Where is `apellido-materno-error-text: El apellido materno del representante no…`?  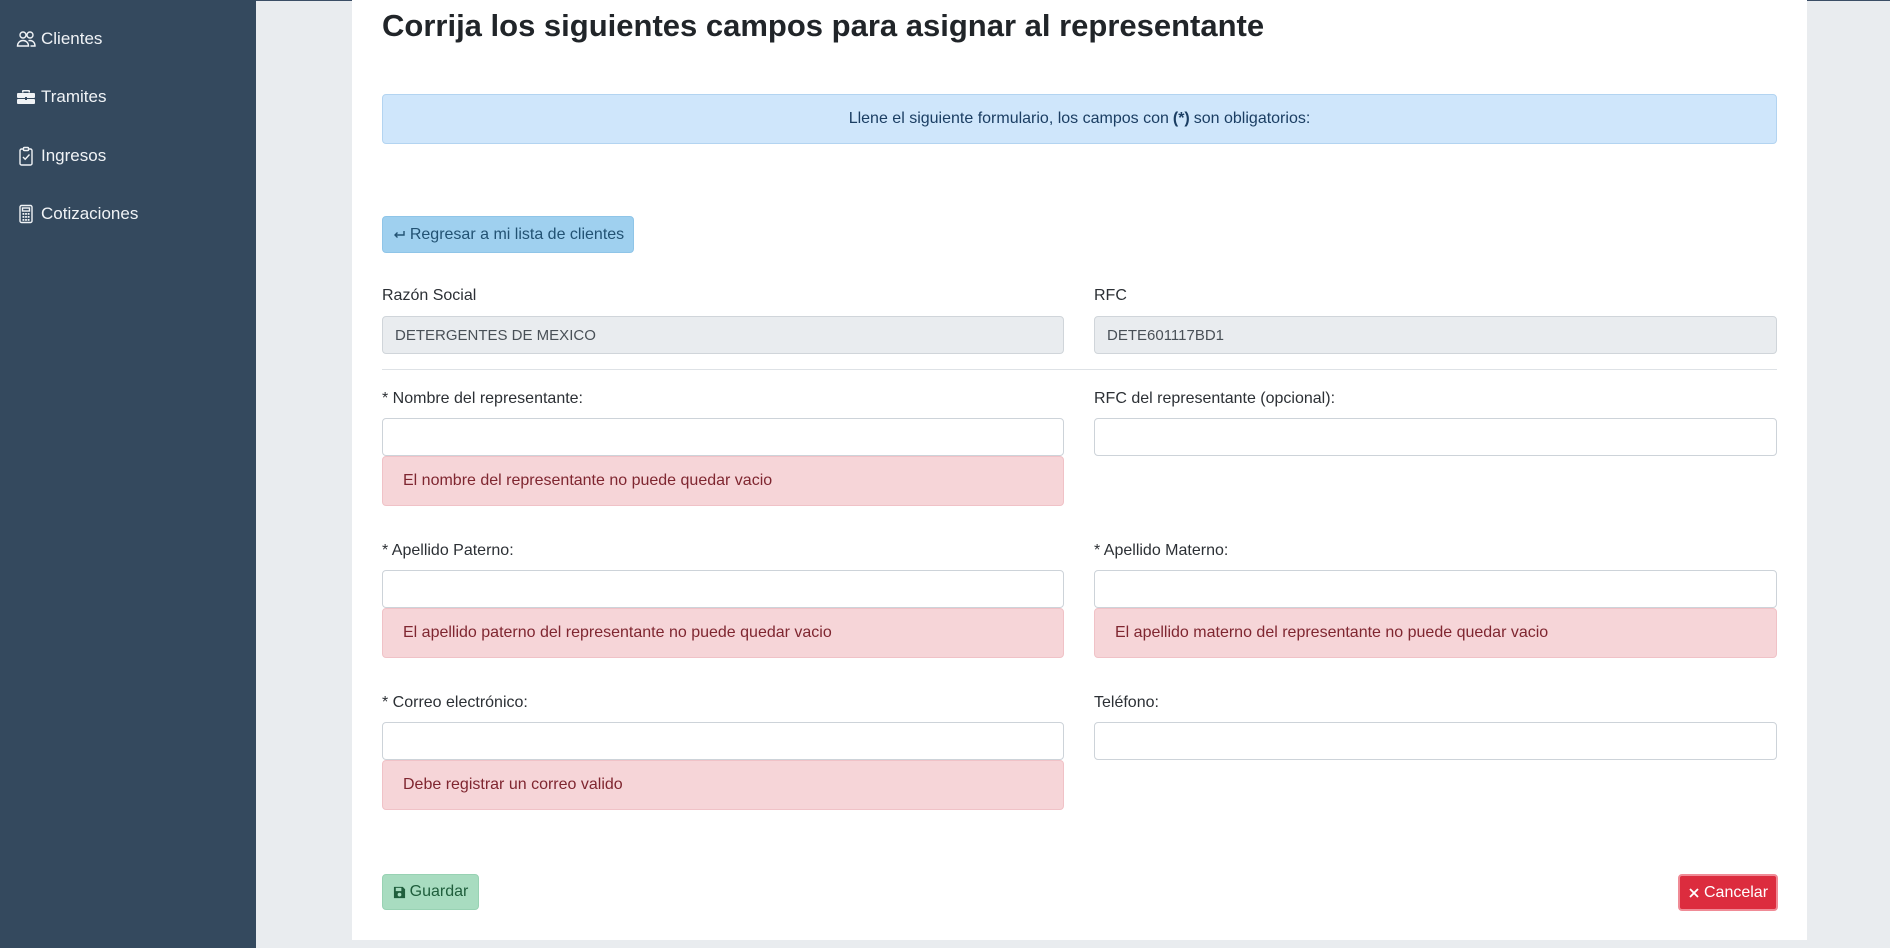
apellido-materno-error-text: El apellido materno del representante no… is located at coordinates (1332, 632).